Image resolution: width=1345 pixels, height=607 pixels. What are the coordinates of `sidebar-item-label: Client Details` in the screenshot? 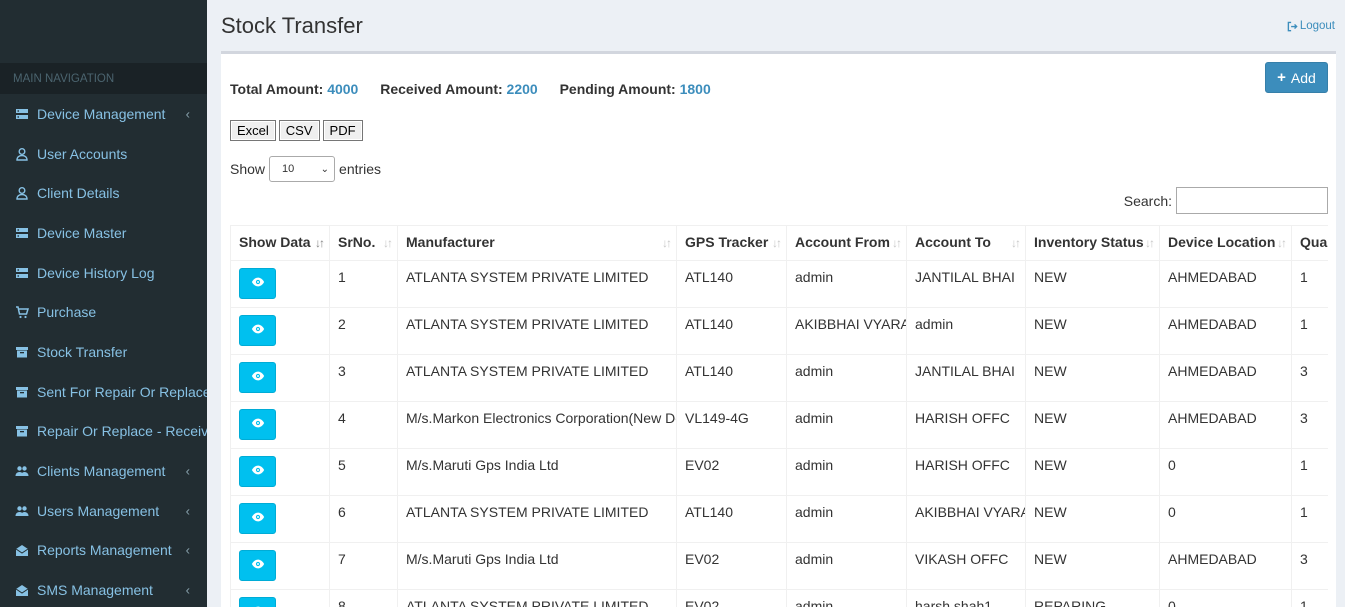 It's located at (78, 193).